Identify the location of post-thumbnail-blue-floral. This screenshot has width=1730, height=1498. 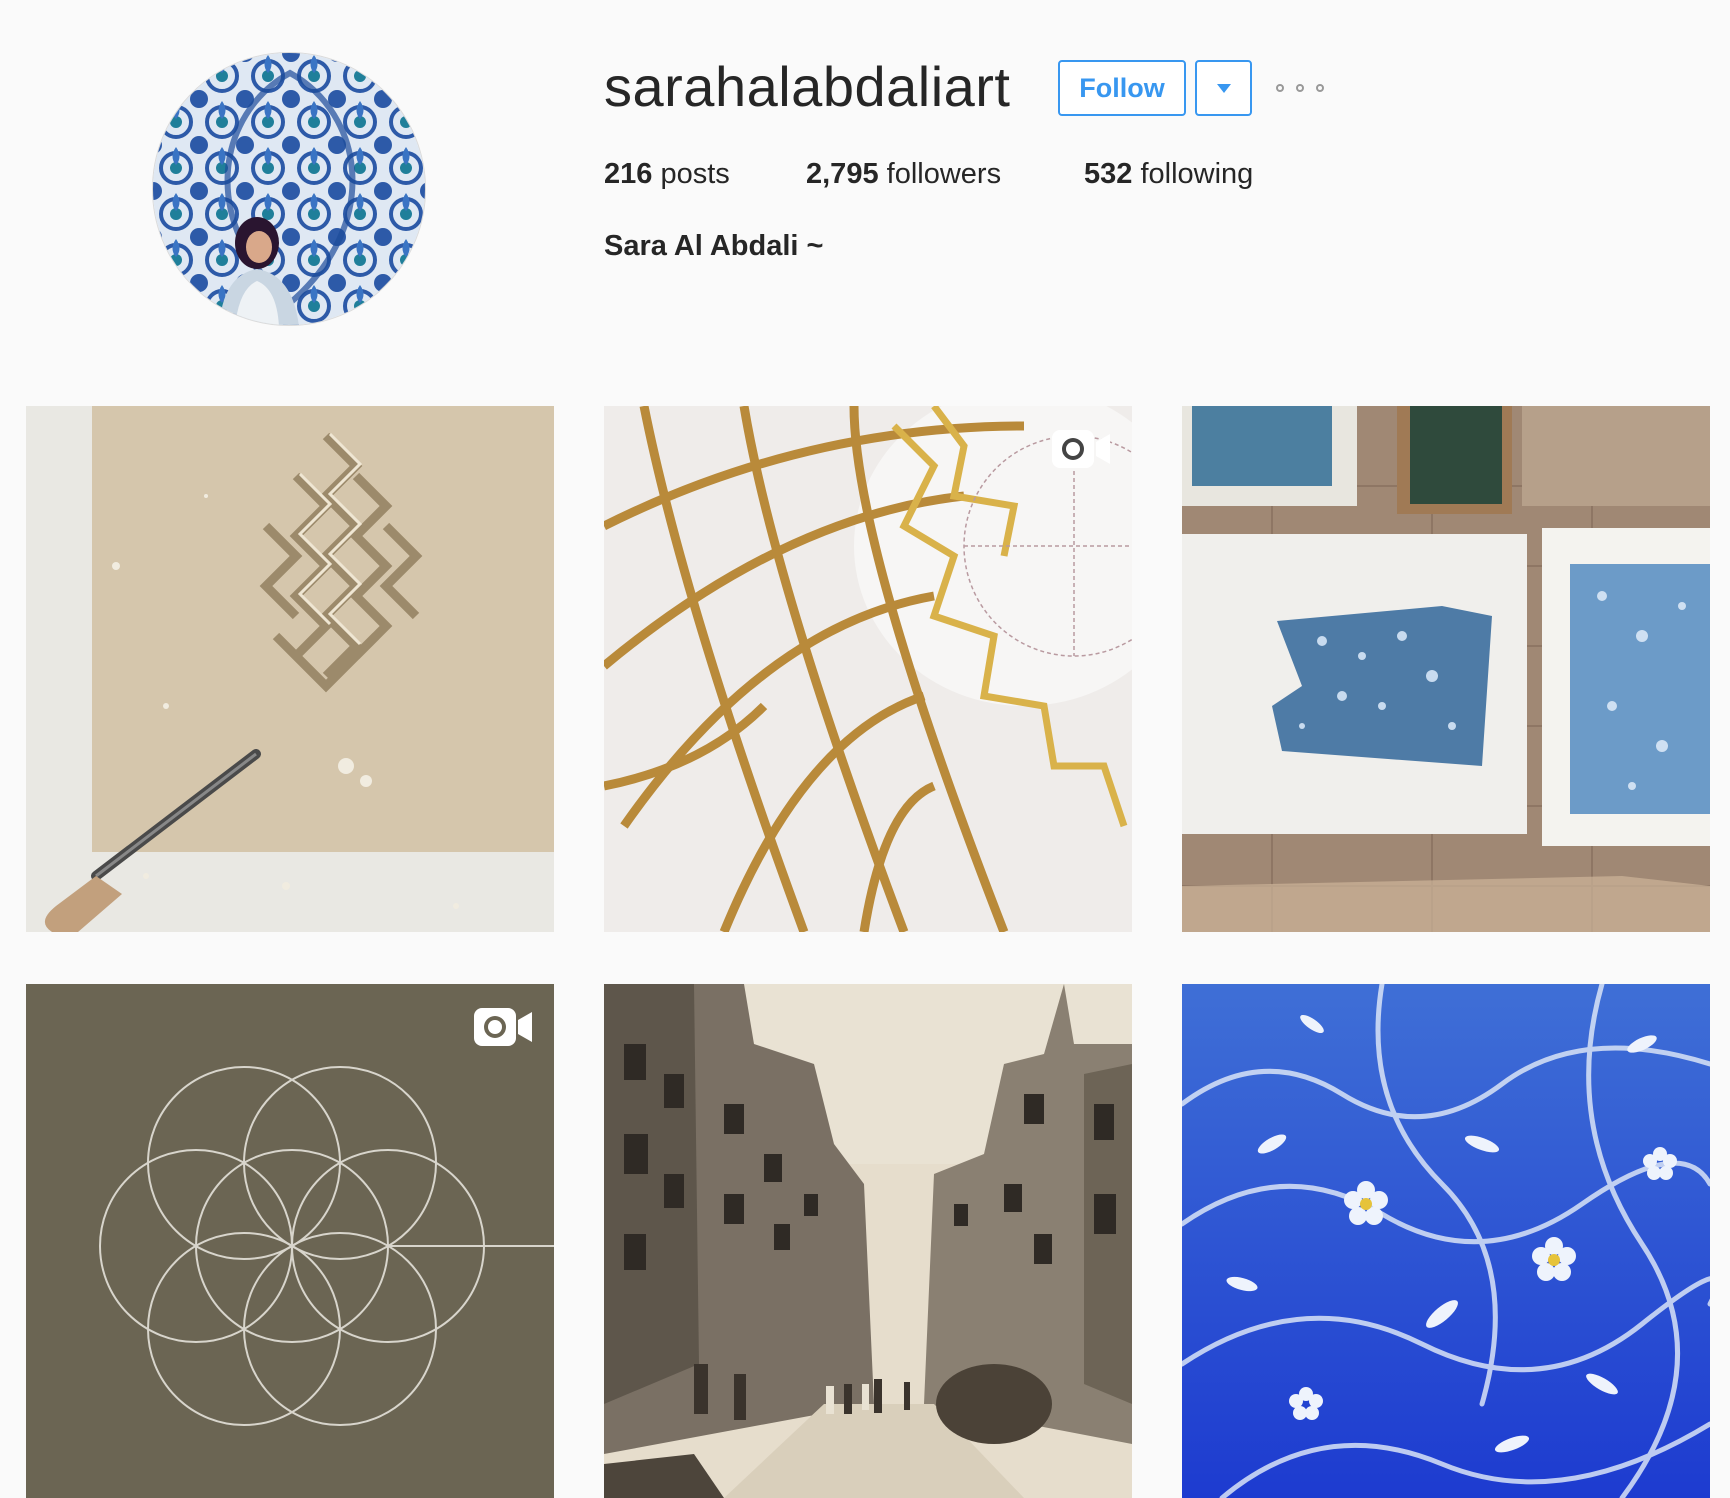
(1446, 1241).